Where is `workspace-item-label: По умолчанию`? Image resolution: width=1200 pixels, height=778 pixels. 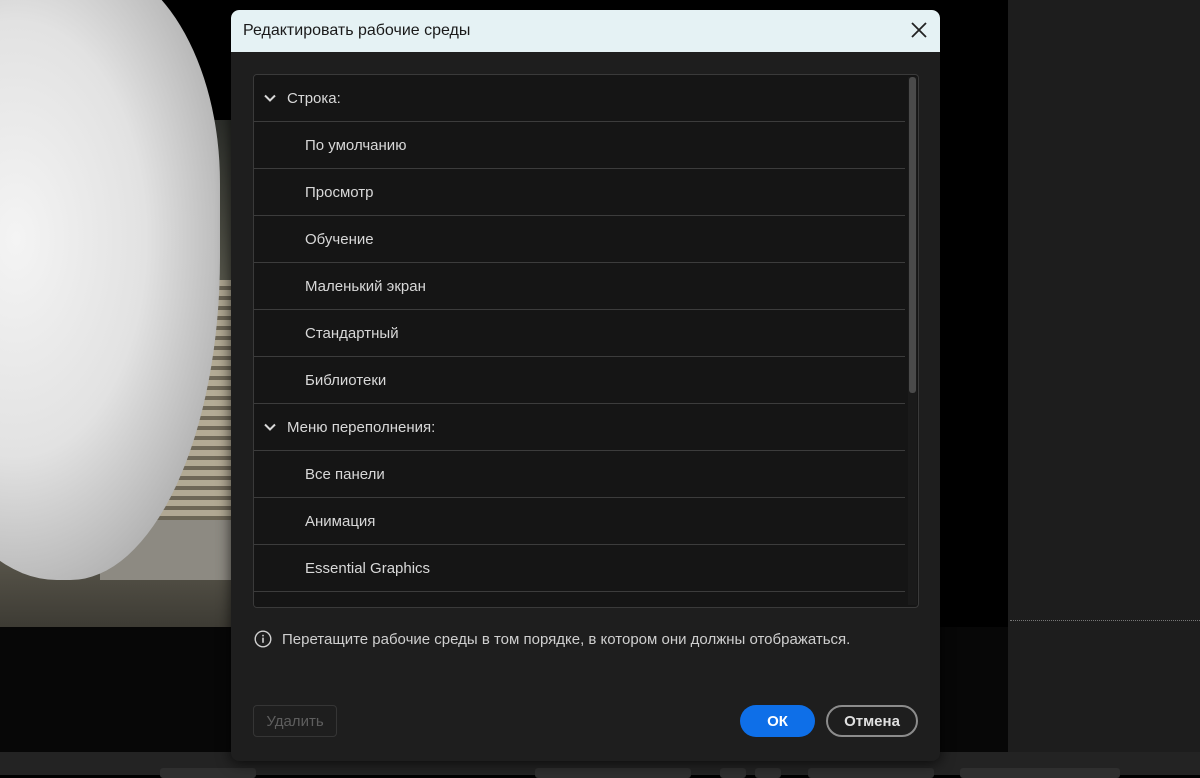
workspace-item-label: По умолчанию is located at coordinates (356, 145).